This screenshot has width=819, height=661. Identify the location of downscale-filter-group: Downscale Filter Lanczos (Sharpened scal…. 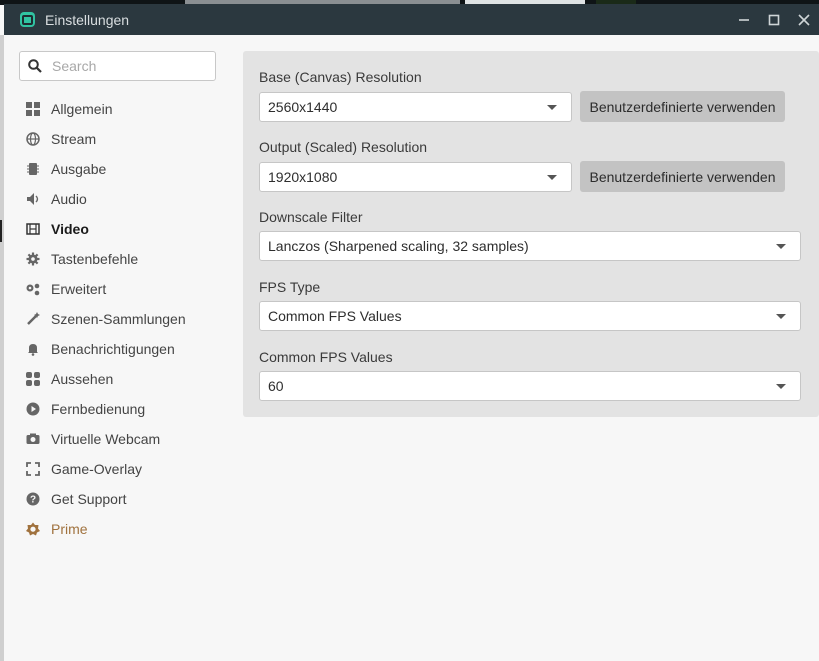
(530, 235).